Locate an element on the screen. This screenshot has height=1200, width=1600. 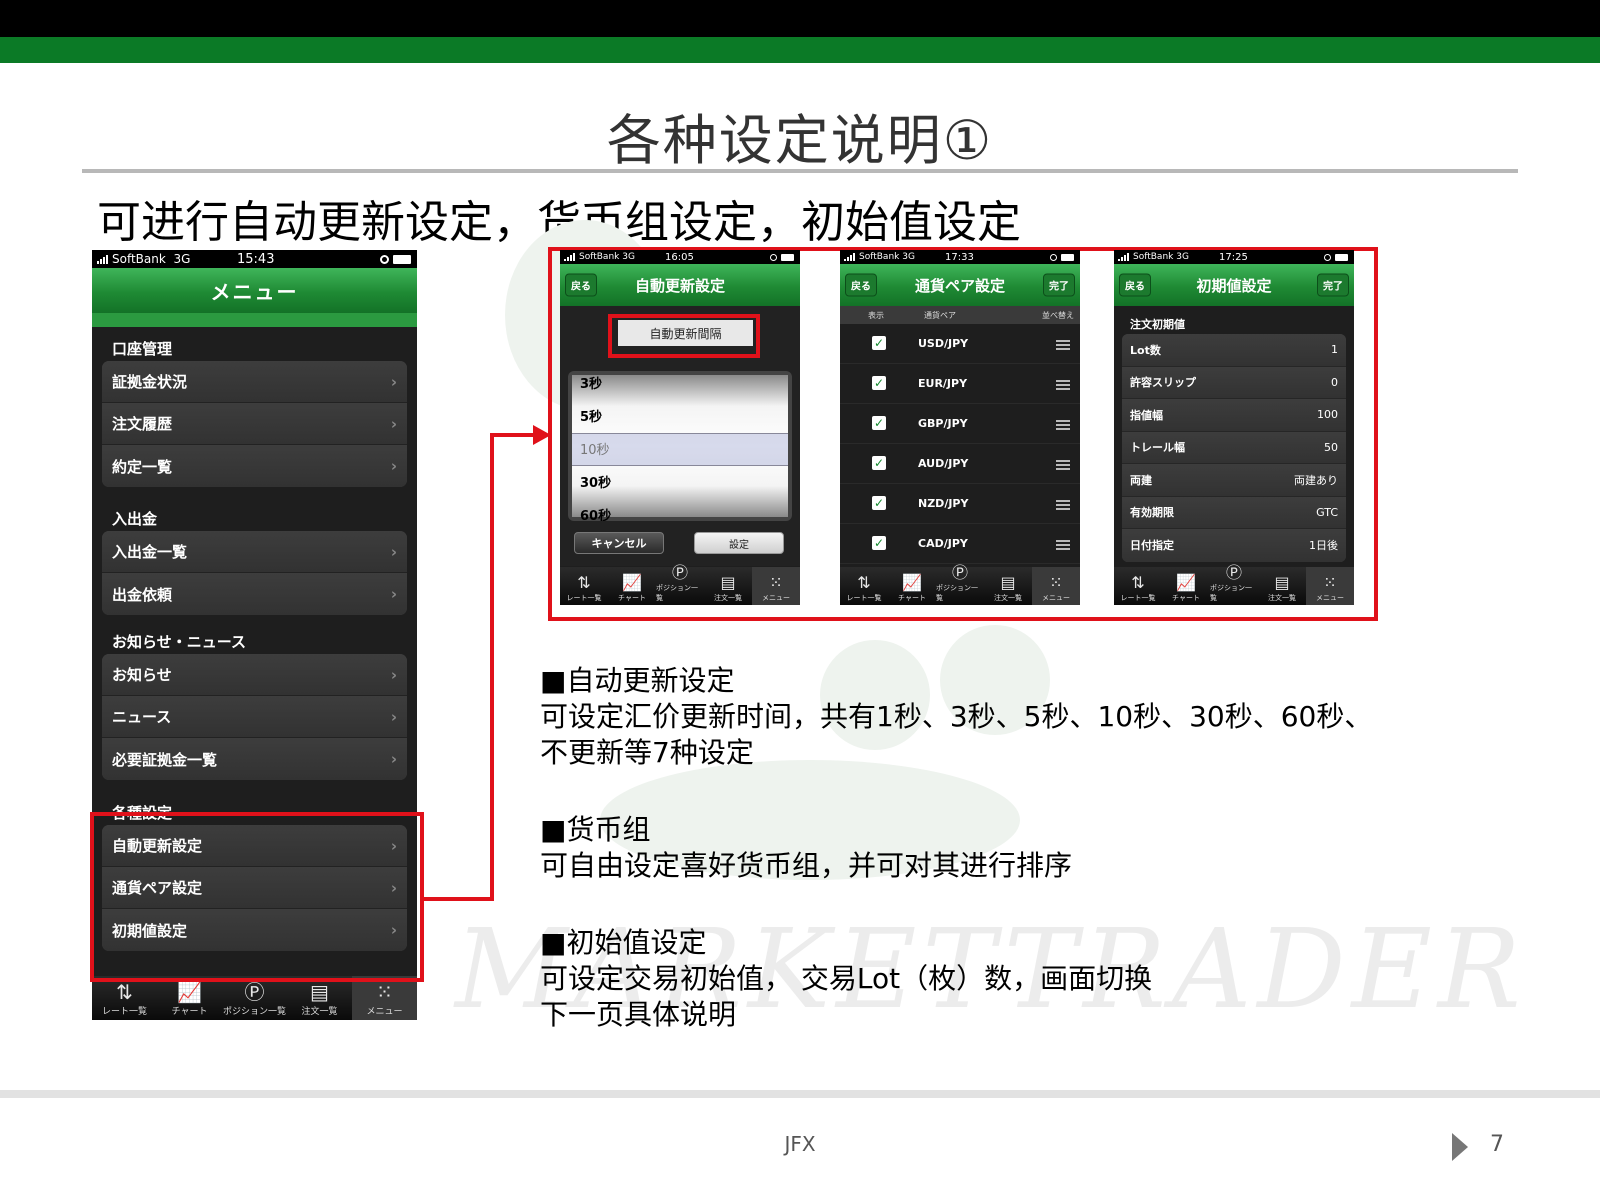
col-pair: 通貨ペア is located at coordinates (940, 315).